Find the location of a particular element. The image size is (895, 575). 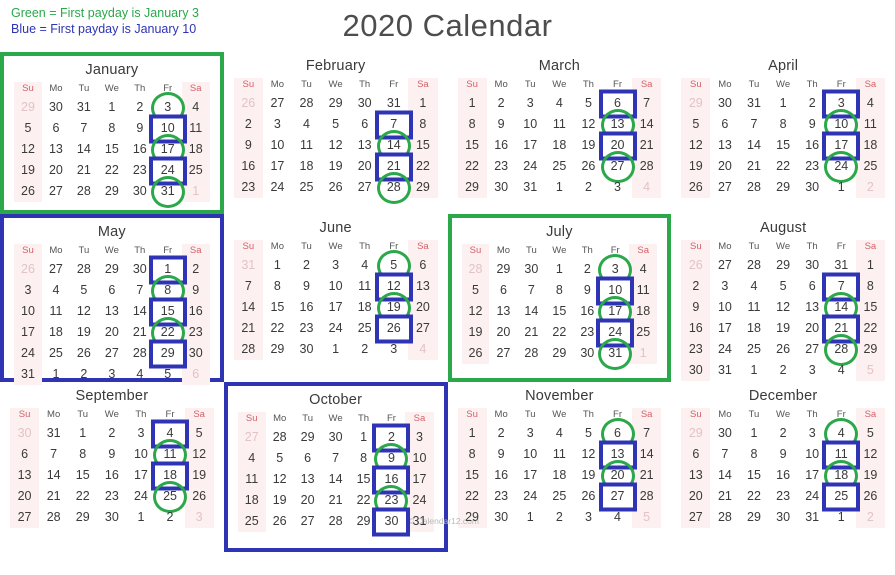

day-number: 3 is located at coordinates (812, 433).